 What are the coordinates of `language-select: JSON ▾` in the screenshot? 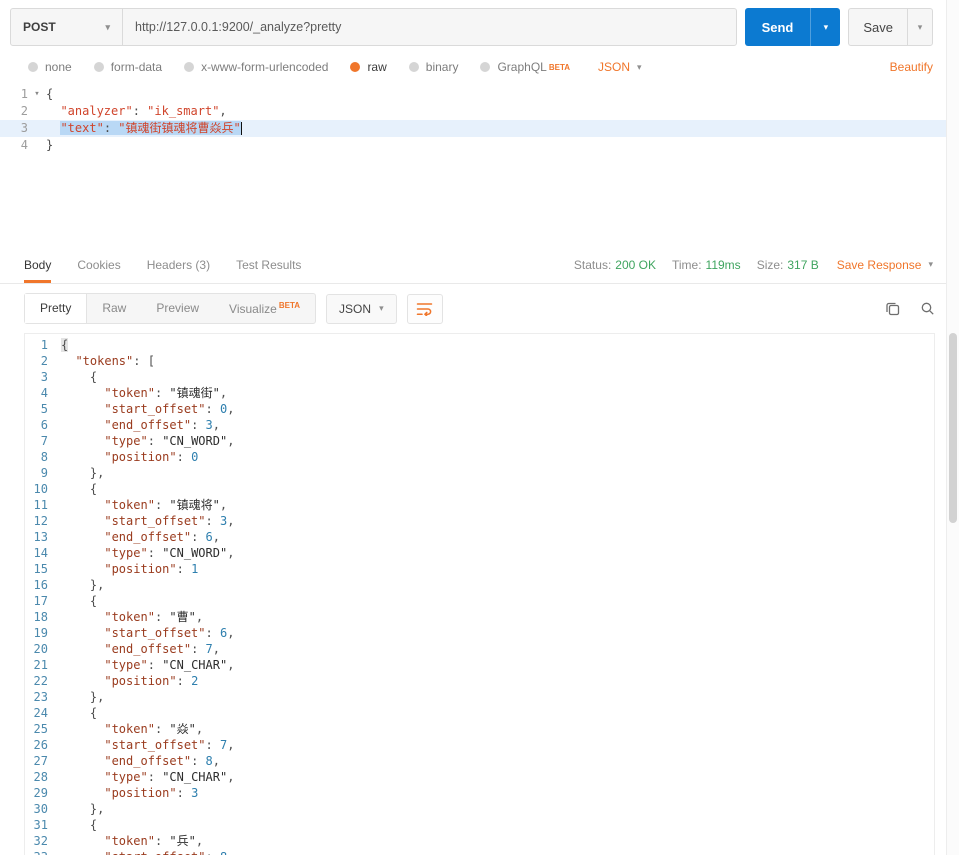 It's located at (620, 67).